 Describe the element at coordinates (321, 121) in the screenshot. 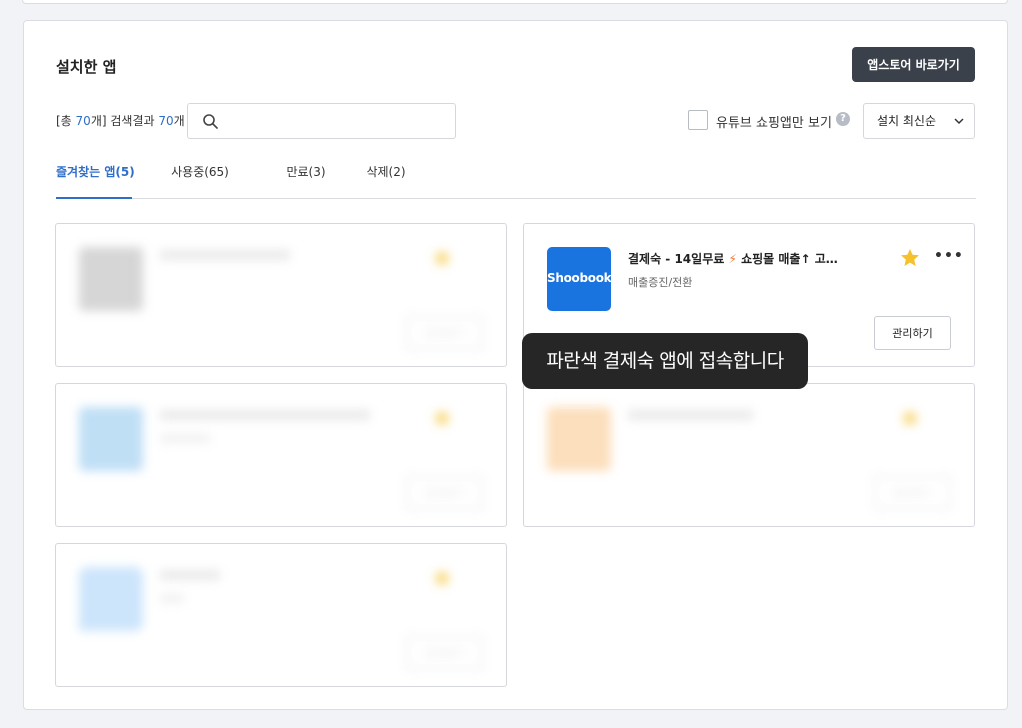

I see `search-input` at that location.